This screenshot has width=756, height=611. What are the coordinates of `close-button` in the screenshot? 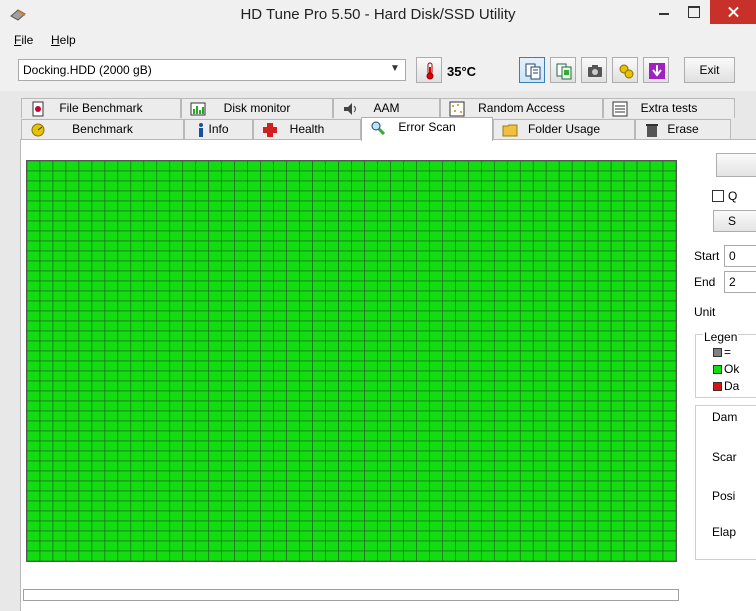 It's located at (733, 12).